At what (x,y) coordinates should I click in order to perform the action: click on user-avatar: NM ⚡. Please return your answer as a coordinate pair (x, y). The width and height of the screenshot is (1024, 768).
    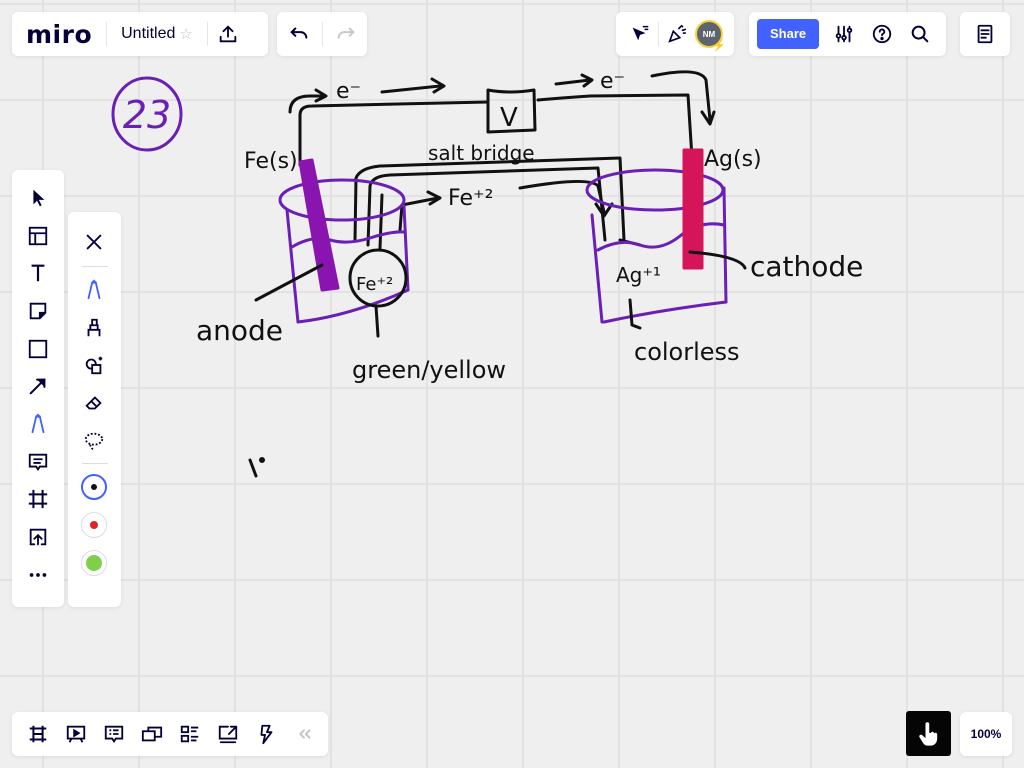
    Looking at the image, I should click on (710, 36).